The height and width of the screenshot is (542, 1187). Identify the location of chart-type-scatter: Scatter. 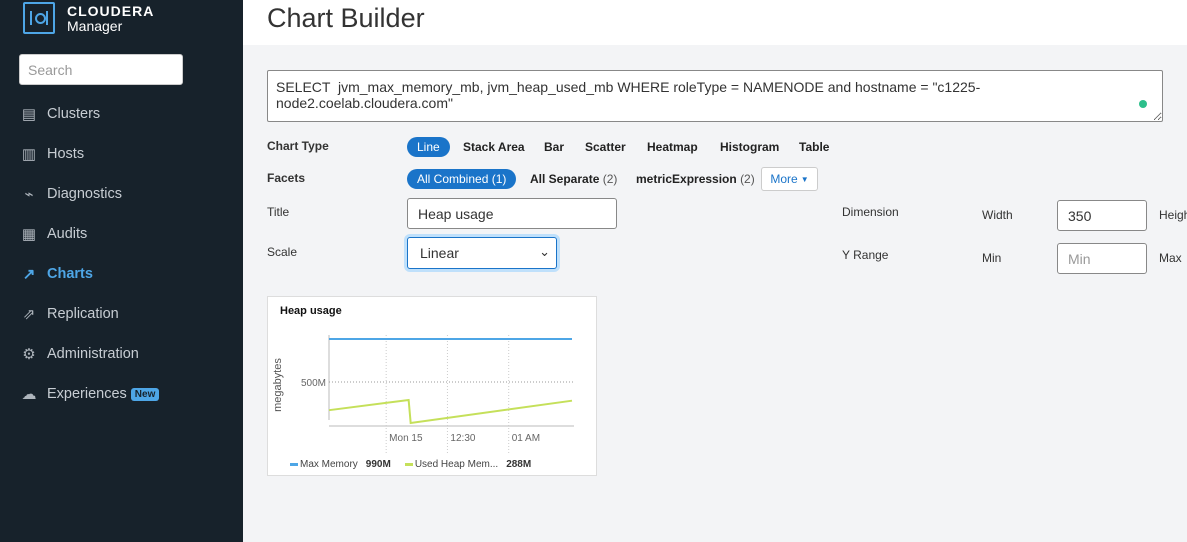
(605, 147).